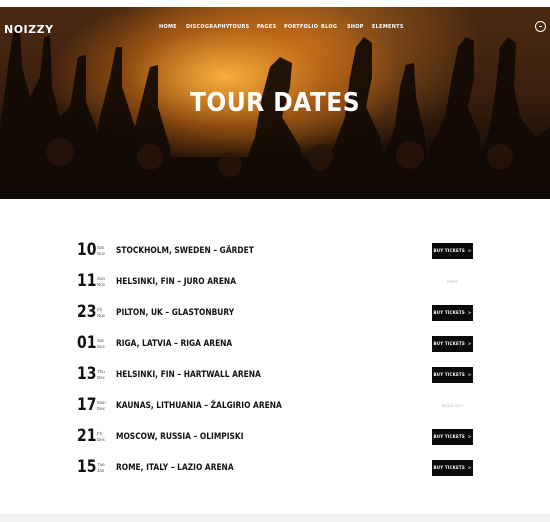 Image resolution: width=550 pixels, height=522 pixels. I want to click on nav-item-shop: SHOP, so click(355, 27).